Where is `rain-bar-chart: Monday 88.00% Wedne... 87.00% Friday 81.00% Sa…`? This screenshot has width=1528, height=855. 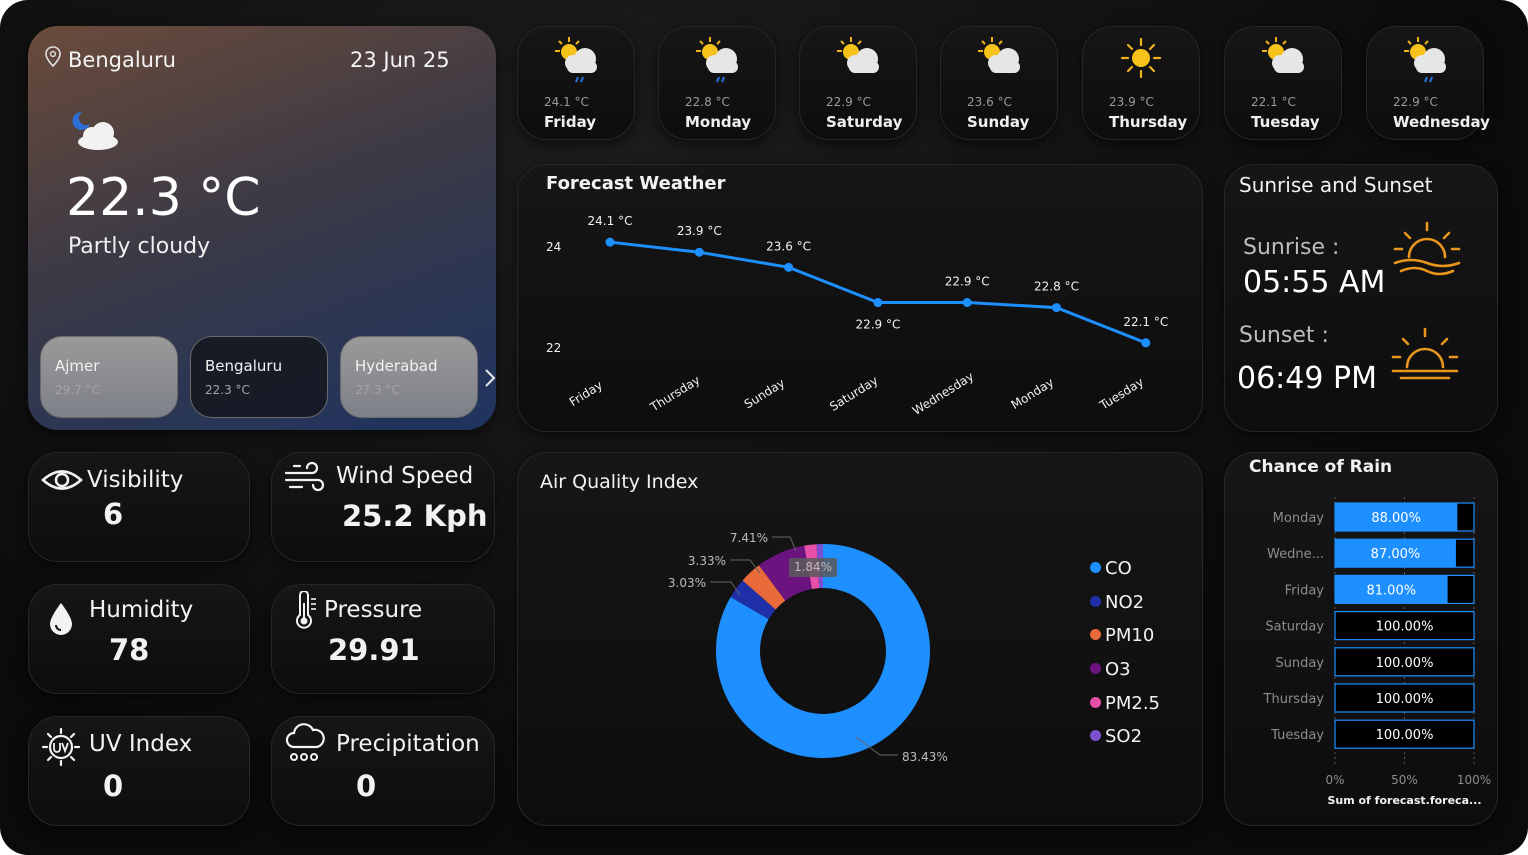 rain-bar-chart: Monday 88.00% Wedne... 87.00% Friday 81.00% Sa… is located at coordinates (1377, 652).